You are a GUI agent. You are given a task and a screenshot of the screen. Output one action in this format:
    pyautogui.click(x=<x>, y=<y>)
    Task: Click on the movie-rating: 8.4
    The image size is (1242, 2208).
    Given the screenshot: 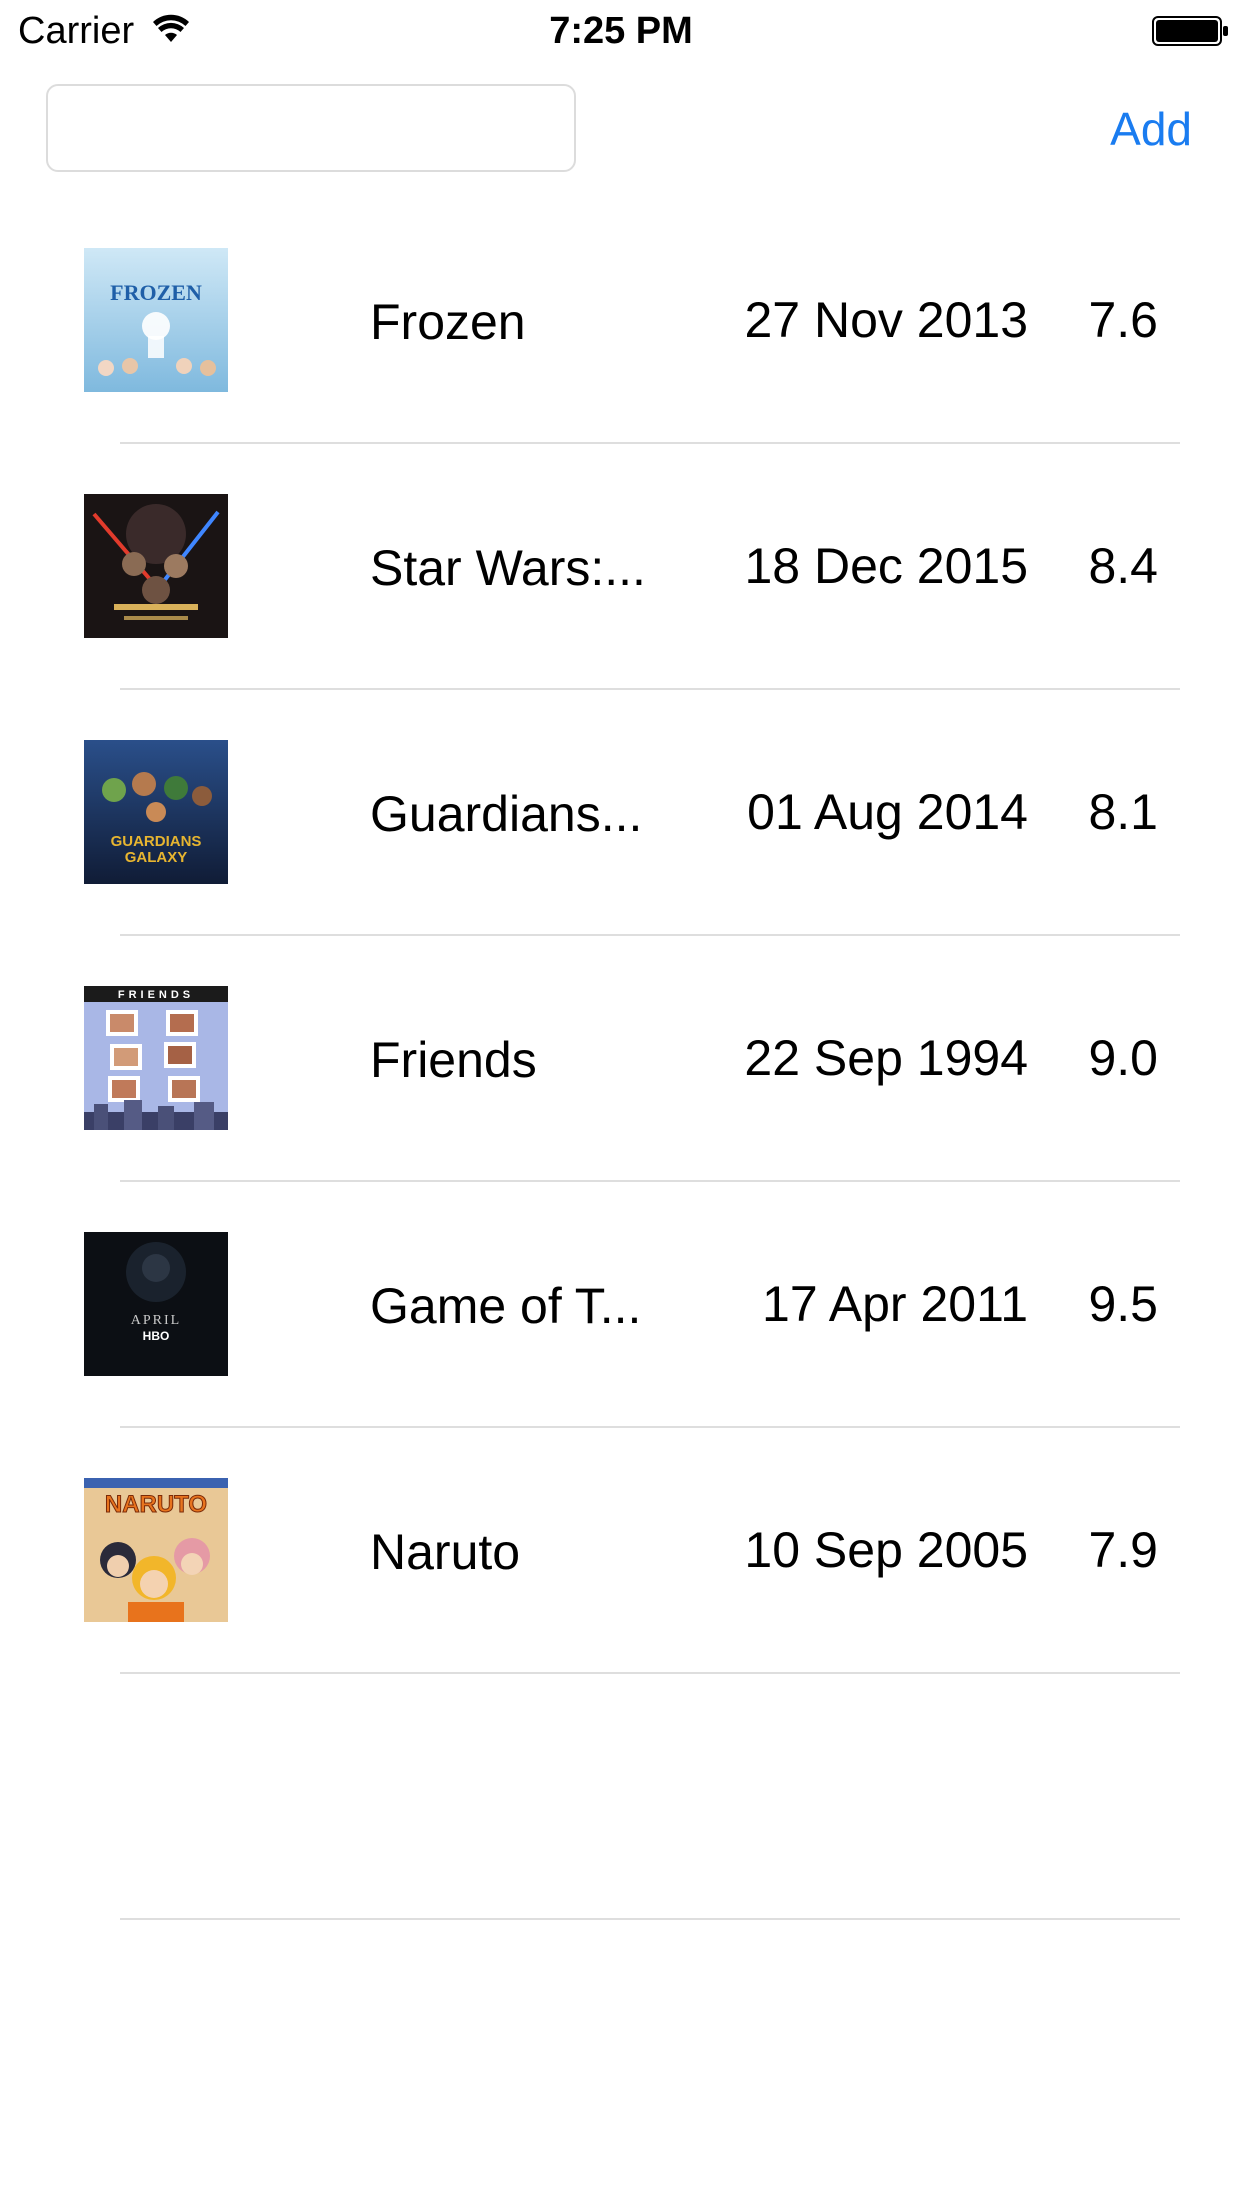 What is the action you would take?
    pyautogui.click(x=1123, y=566)
    